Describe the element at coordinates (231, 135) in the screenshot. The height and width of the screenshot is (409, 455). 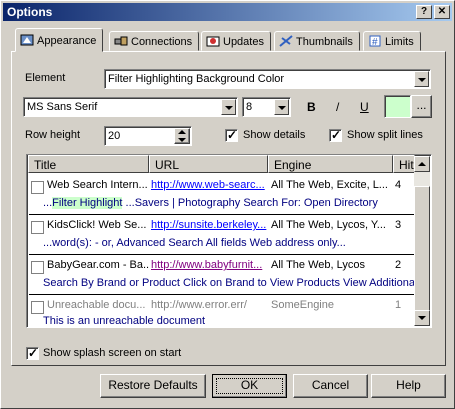
I see `show-details-checkbox` at that location.